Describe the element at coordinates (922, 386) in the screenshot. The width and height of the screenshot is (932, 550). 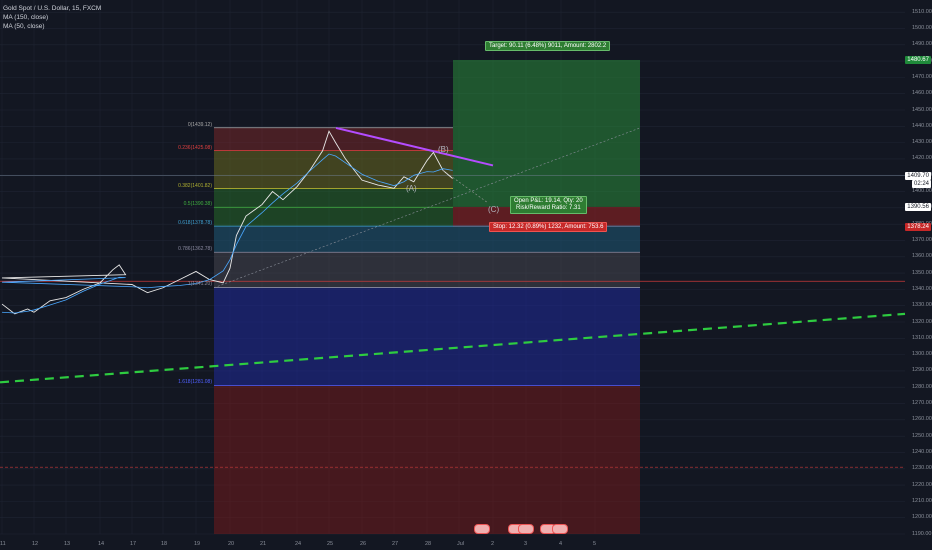
I see `price-tick-label: 1280.00` at that location.